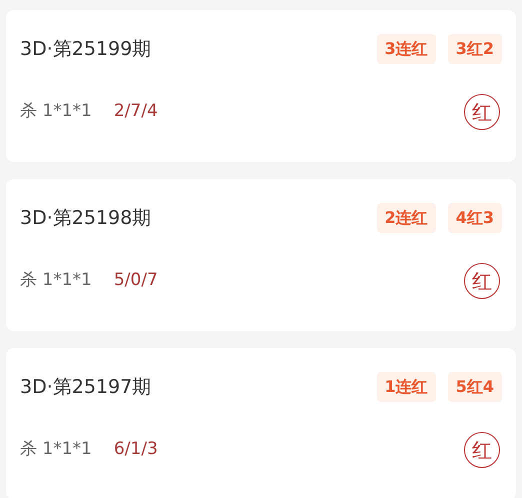 The height and width of the screenshot is (498, 522). I want to click on result-tag: 1连红, so click(406, 387).